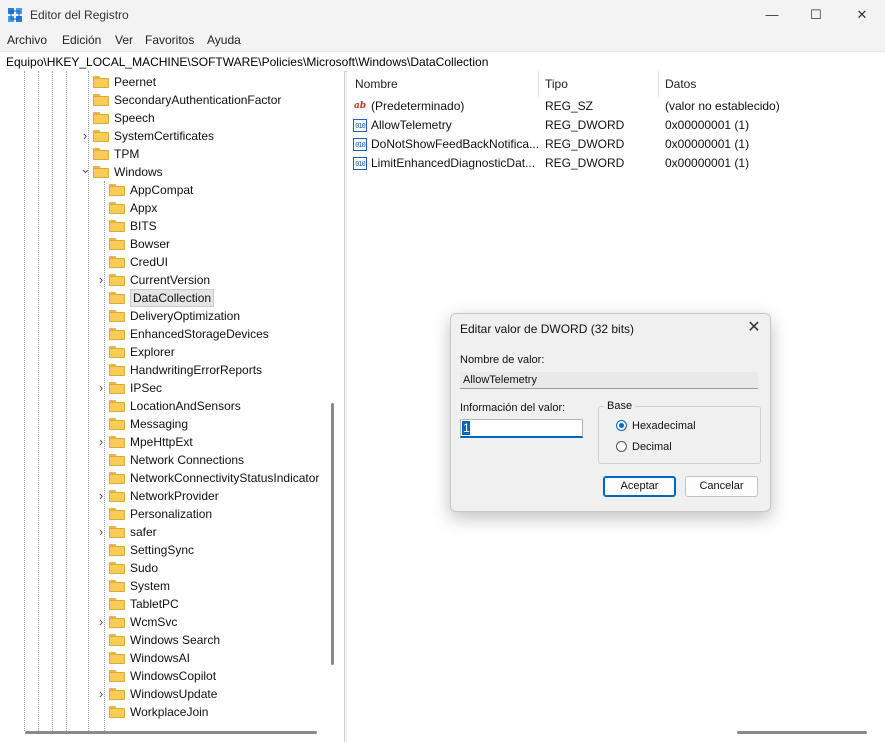 This screenshot has height=742, width=885. I want to click on tree-item: › IPSec, so click(165, 388).